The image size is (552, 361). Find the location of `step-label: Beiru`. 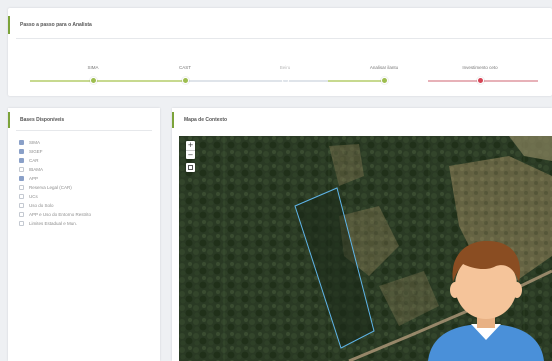

step-label: Beiru is located at coordinates (285, 67).